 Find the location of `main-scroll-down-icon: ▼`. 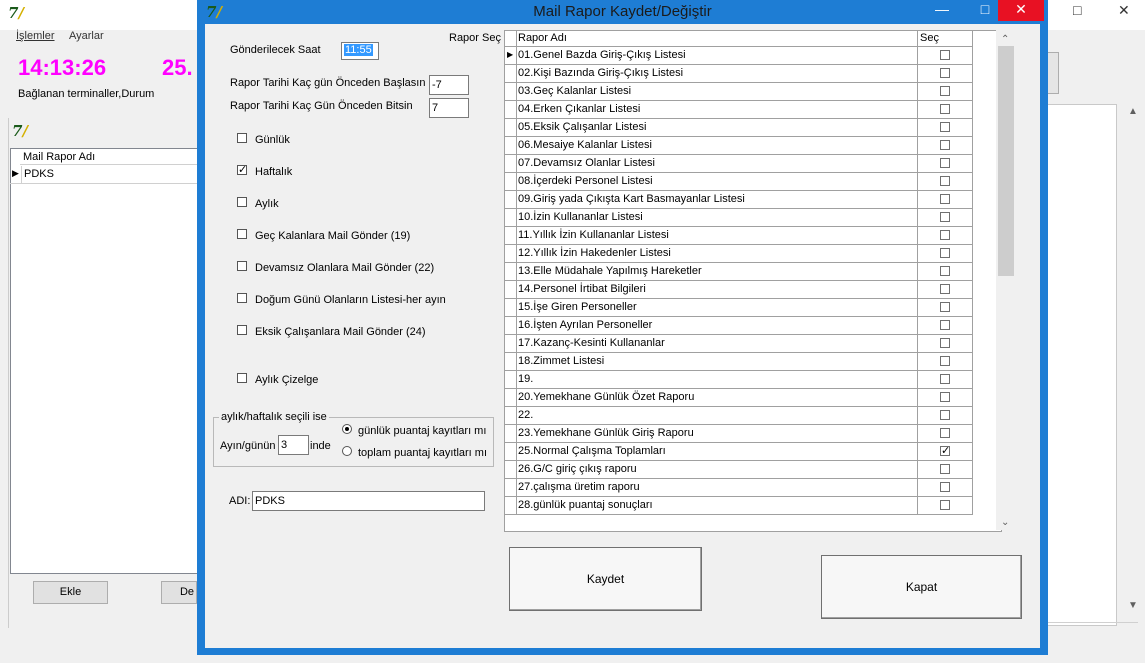

main-scroll-down-icon: ▼ is located at coordinates (1133, 605).